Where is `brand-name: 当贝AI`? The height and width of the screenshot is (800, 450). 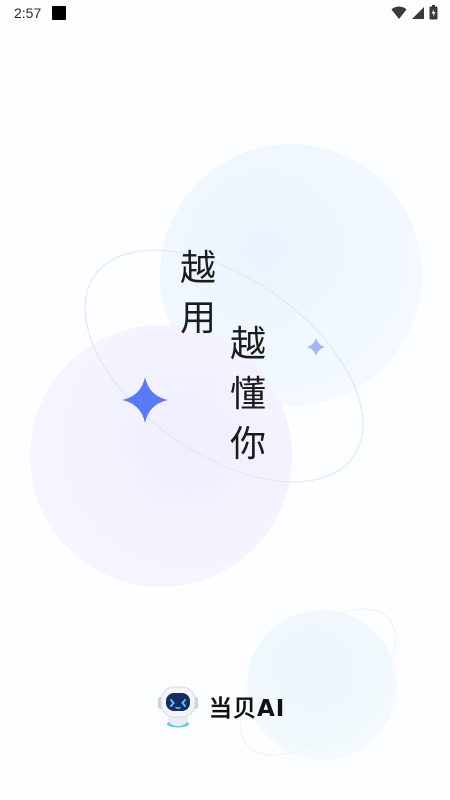 brand-name: 当贝AI is located at coordinates (247, 709).